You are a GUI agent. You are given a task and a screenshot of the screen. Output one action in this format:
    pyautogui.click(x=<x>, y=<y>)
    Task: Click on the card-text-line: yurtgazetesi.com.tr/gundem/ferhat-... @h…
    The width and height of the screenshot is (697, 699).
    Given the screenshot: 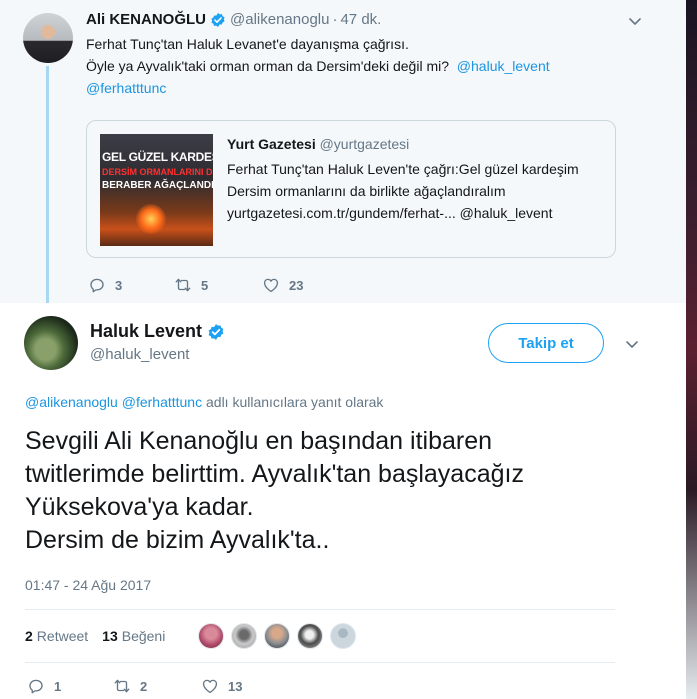 What is the action you would take?
    pyautogui.click(x=390, y=213)
    